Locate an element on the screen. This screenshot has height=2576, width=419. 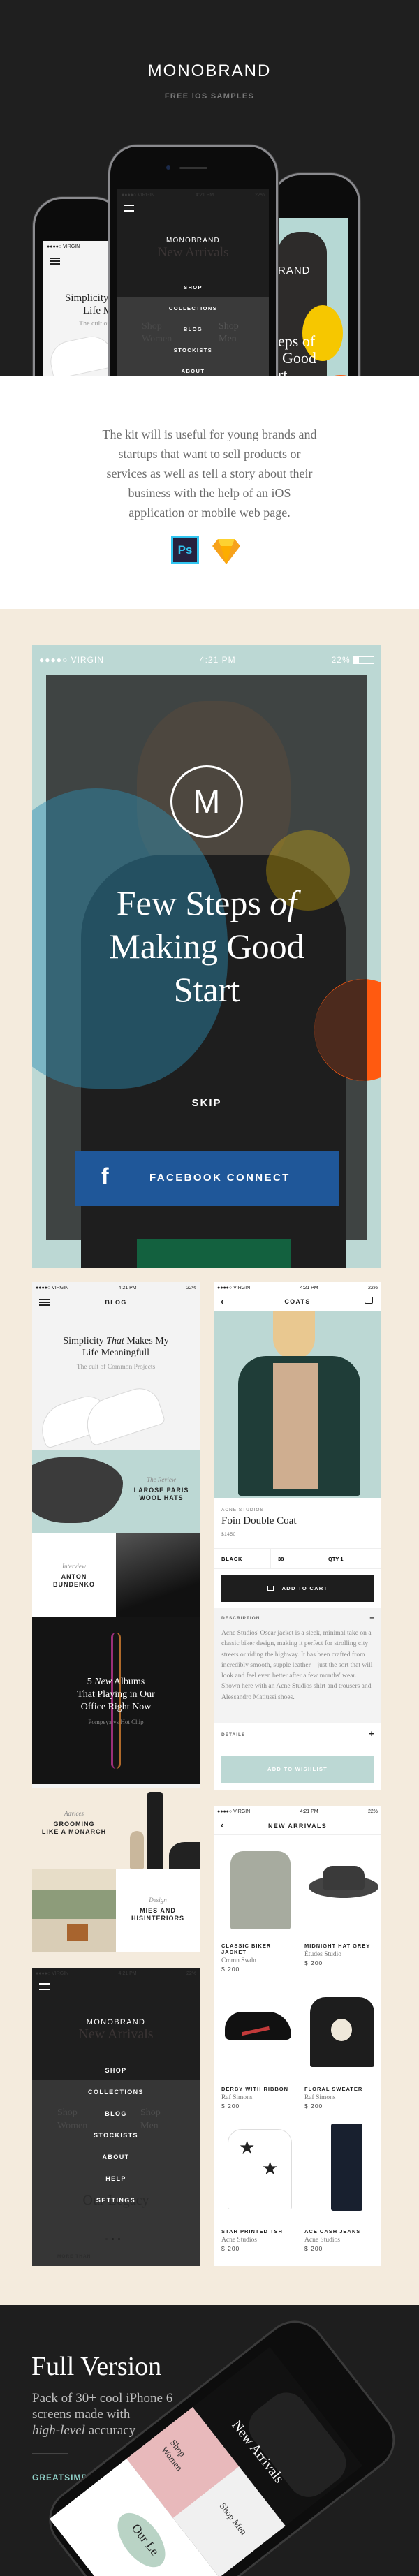
facebook-connect-button: f FACEBOOK CONNECT is located at coordinates (207, 1178).